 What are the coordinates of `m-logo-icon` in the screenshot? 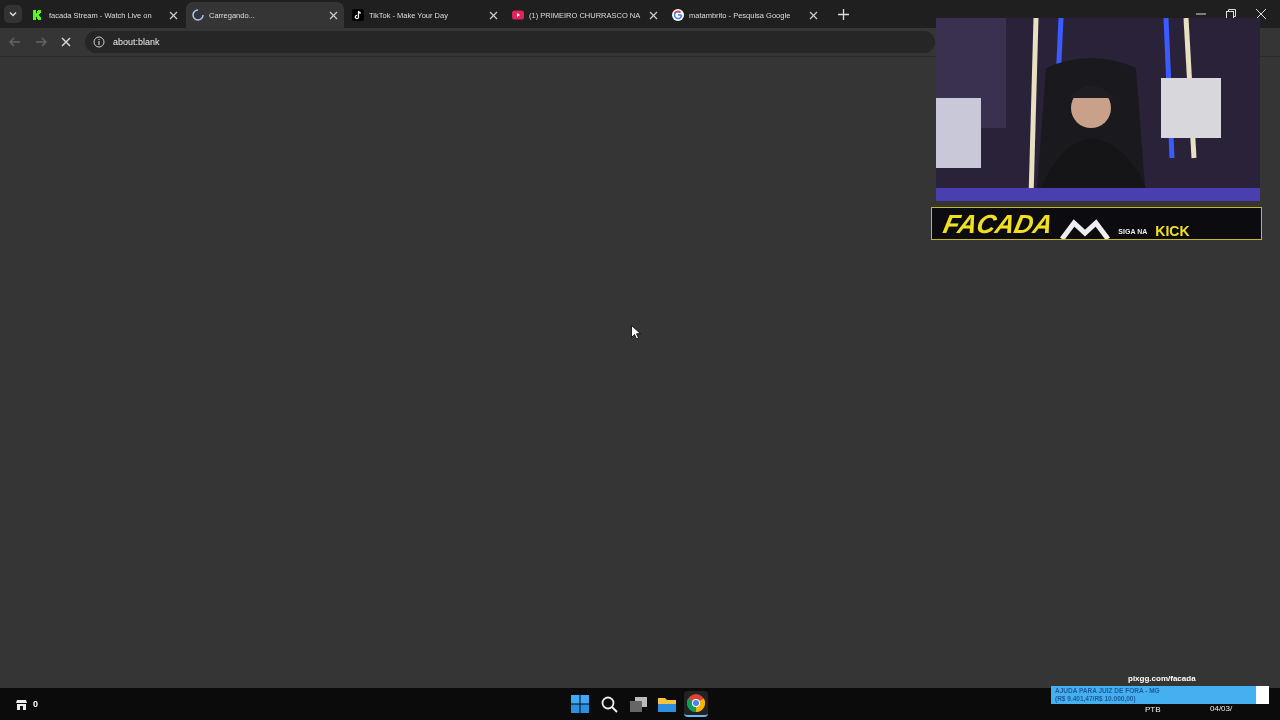 It's located at (1085, 229).